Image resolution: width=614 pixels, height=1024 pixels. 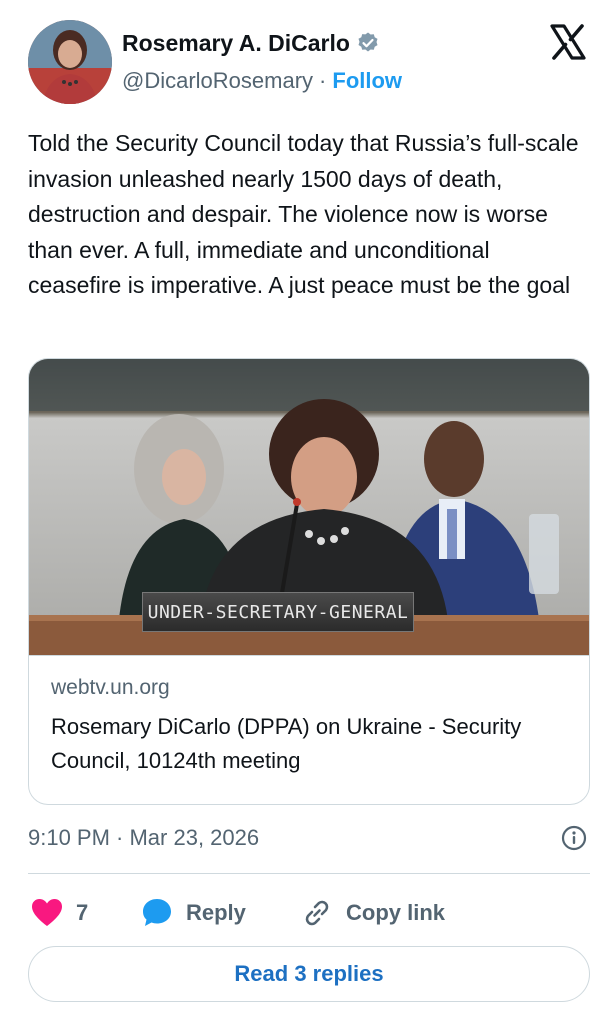 What do you see at coordinates (368, 43) in the screenshot?
I see `verified-badge-icon` at bounding box center [368, 43].